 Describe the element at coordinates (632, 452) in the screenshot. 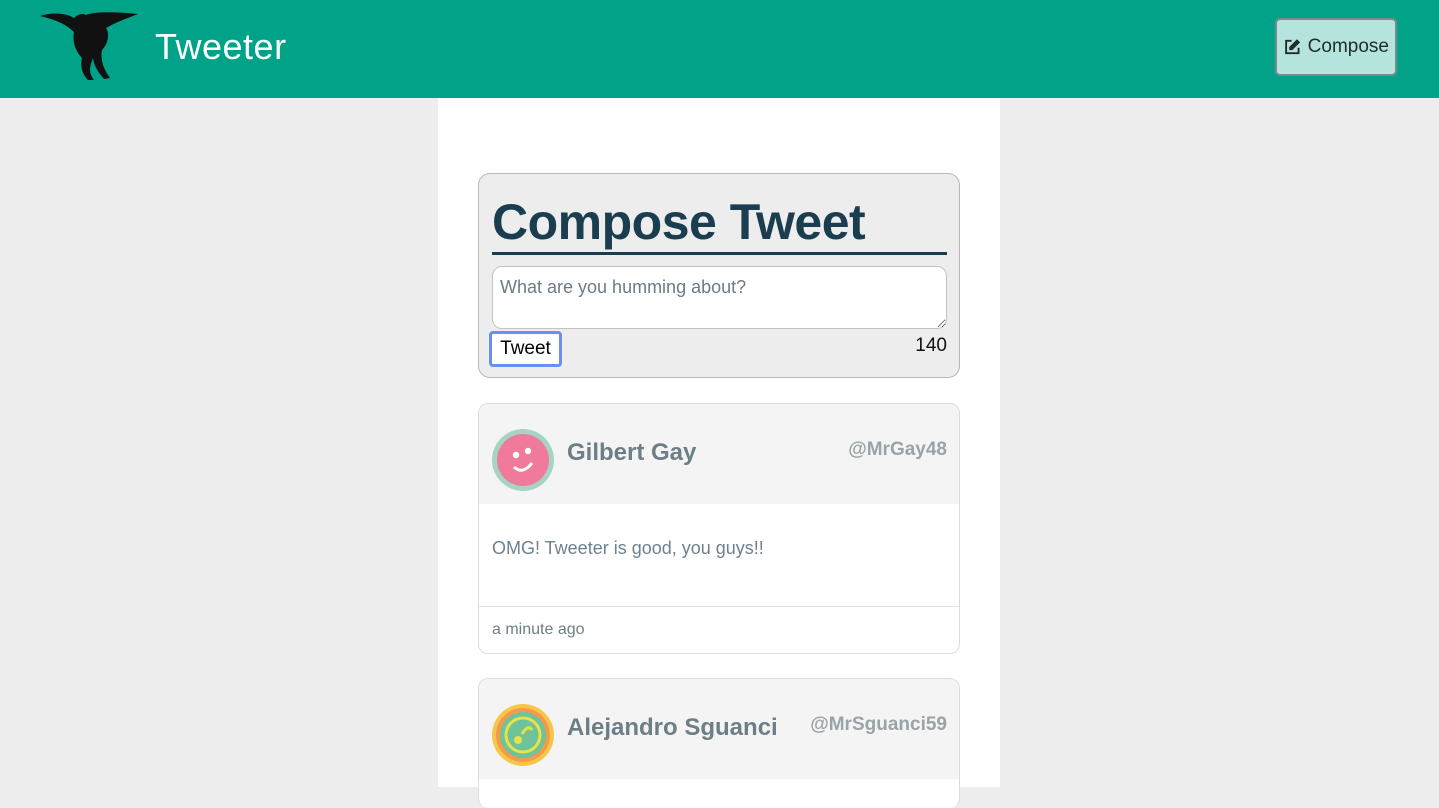

I see `tweet-author-name: Gilbert Gay` at that location.